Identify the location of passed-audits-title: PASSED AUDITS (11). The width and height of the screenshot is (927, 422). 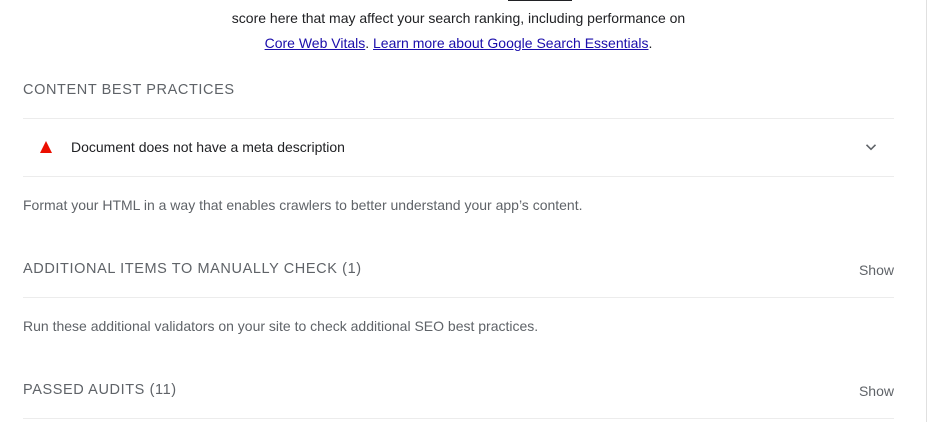
(100, 390).